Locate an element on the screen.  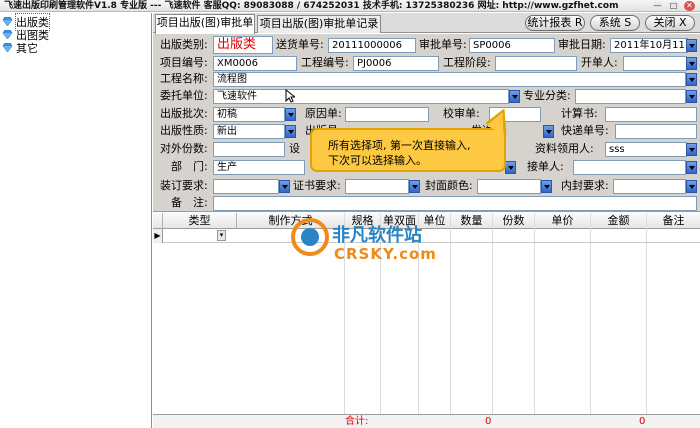
col-header-amount: 金额 is located at coordinates (619, 221).